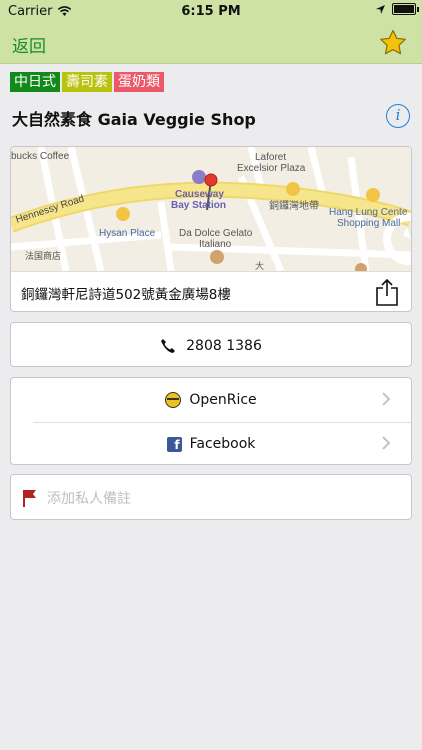  Describe the element at coordinates (211, 44) in the screenshot. I see `navigation-bar: 返回` at that location.